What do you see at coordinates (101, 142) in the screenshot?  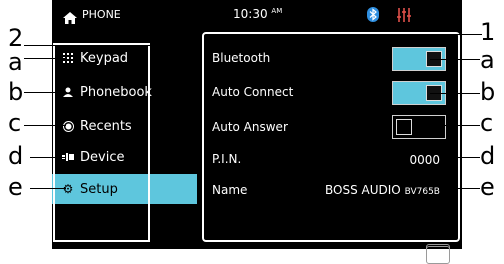 I see `sidebar-frame` at bounding box center [101, 142].